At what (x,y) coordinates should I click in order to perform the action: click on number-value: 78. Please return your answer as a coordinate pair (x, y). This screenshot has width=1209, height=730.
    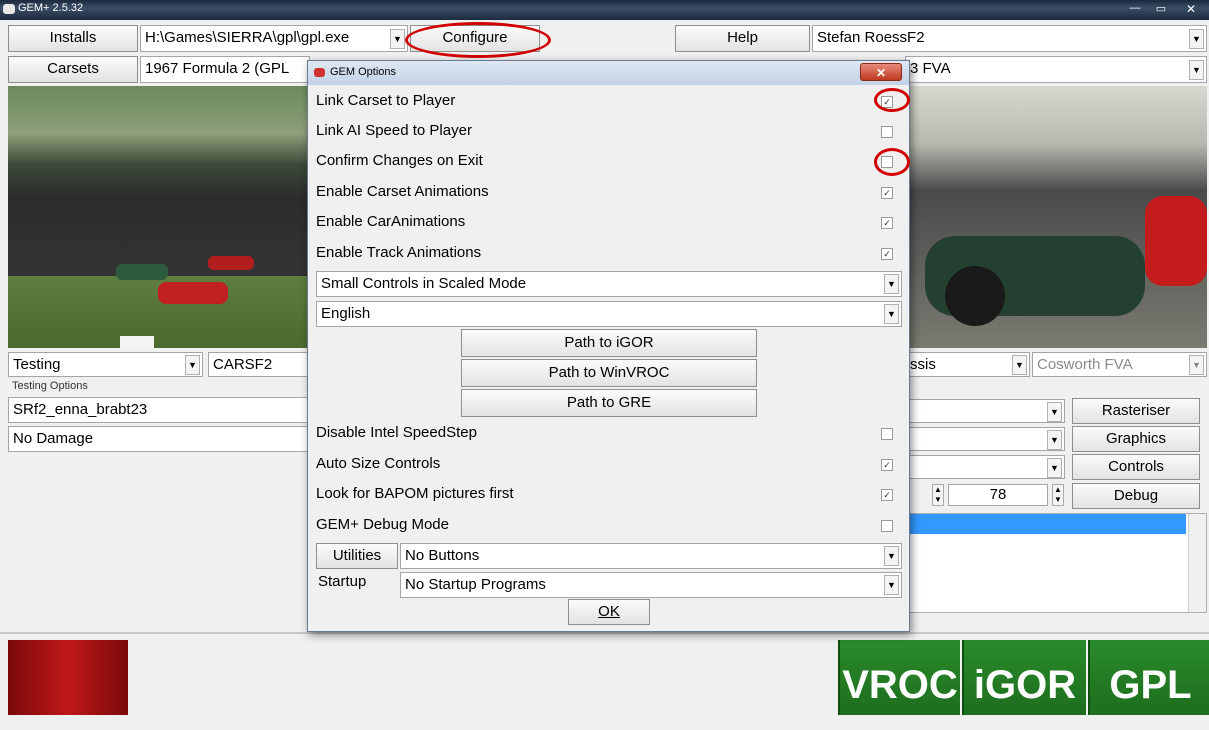
    Looking at the image, I should click on (998, 494).